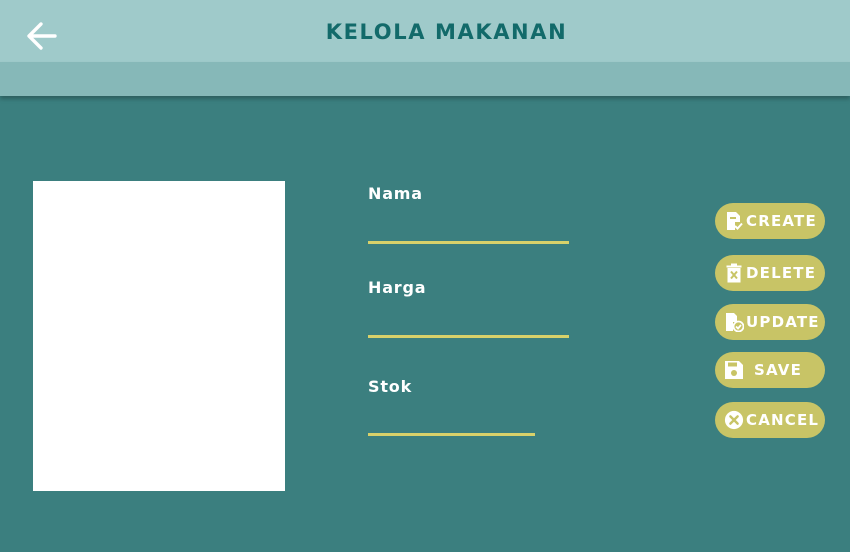  What do you see at coordinates (734, 322) in the screenshot?
I see `document-update-icon` at bounding box center [734, 322].